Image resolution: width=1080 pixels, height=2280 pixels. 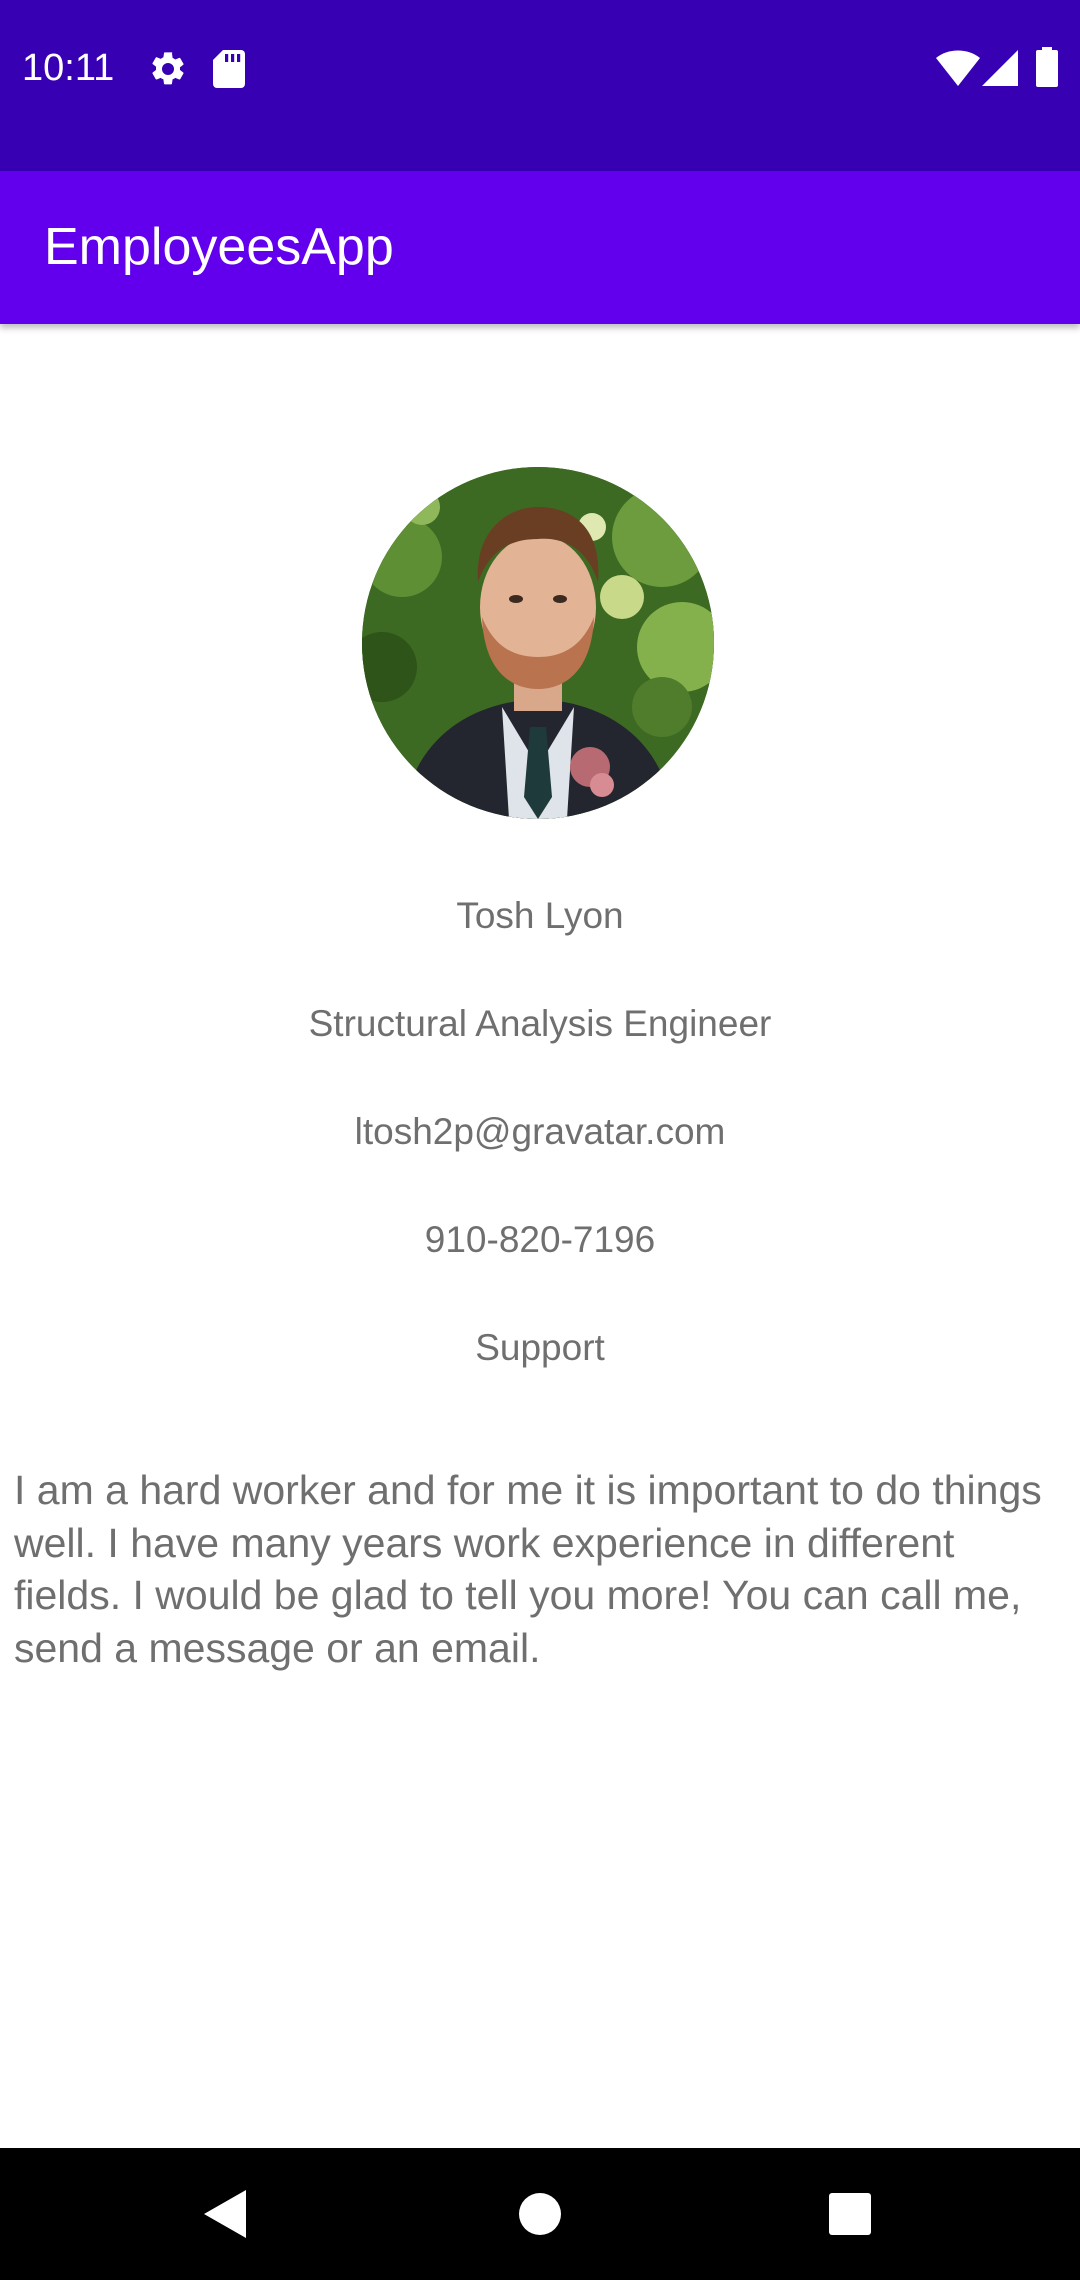 I want to click on employee-email: ltosh2p@gravatar.com, so click(x=540, y=1131).